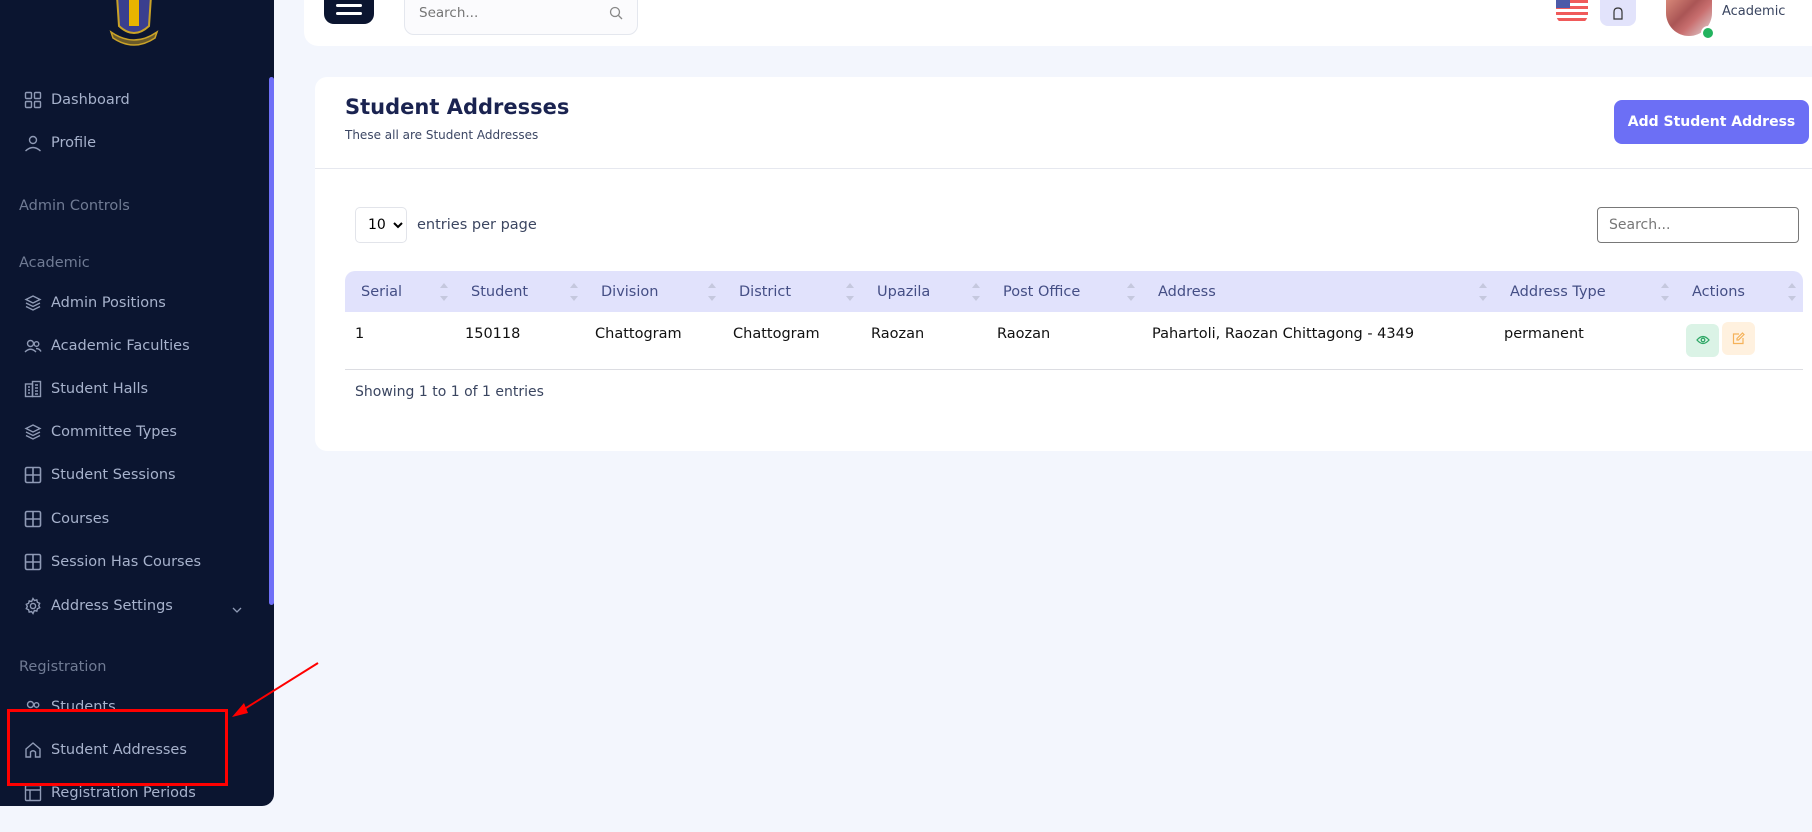  What do you see at coordinates (108, 303) in the screenshot?
I see `sidebar-item-label: Admin Positions` at bounding box center [108, 303].